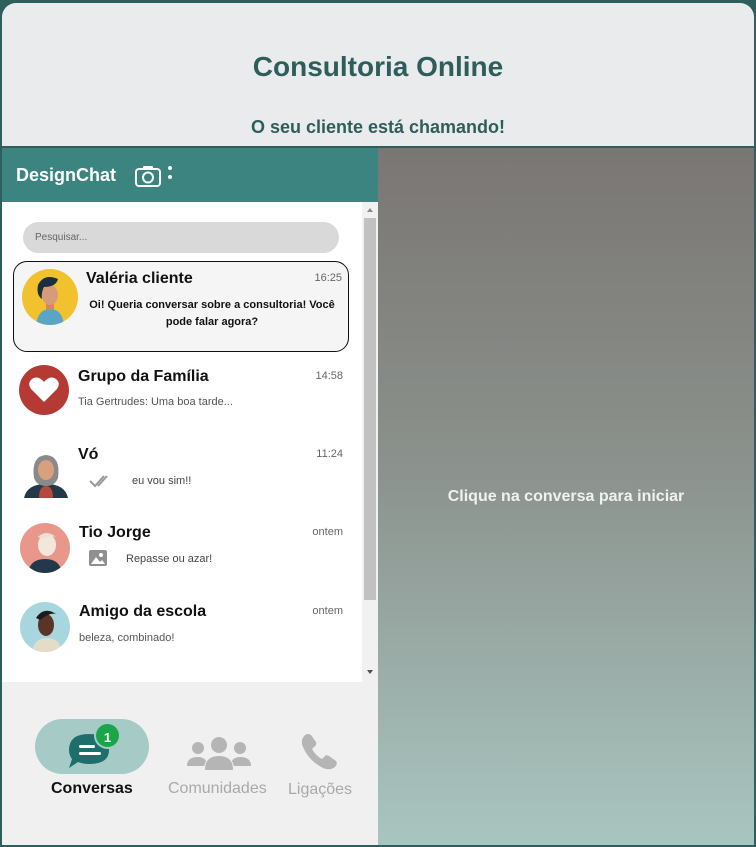  What do you see at coordinates (329, 376) in the screenshot?
I see `chat-time: 14:58` at bounding box center [329, 376].